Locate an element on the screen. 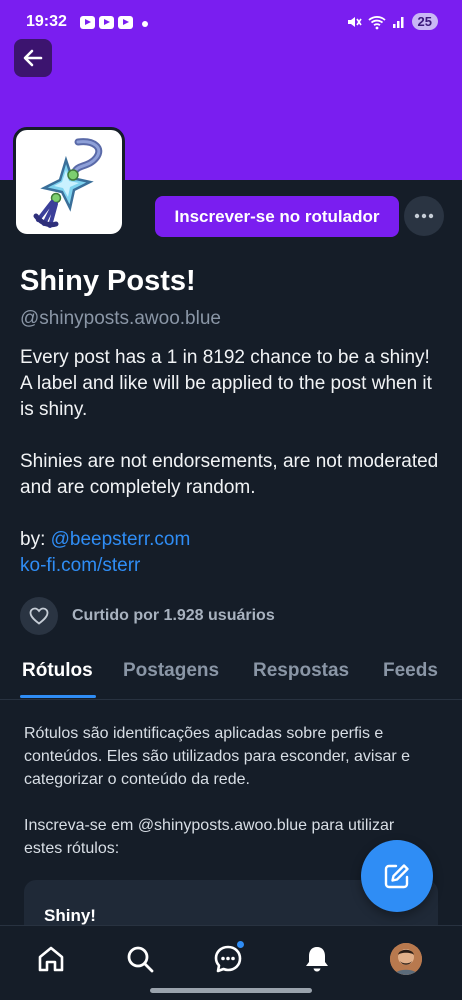  nav-profile is located at coordinates (406, 959).